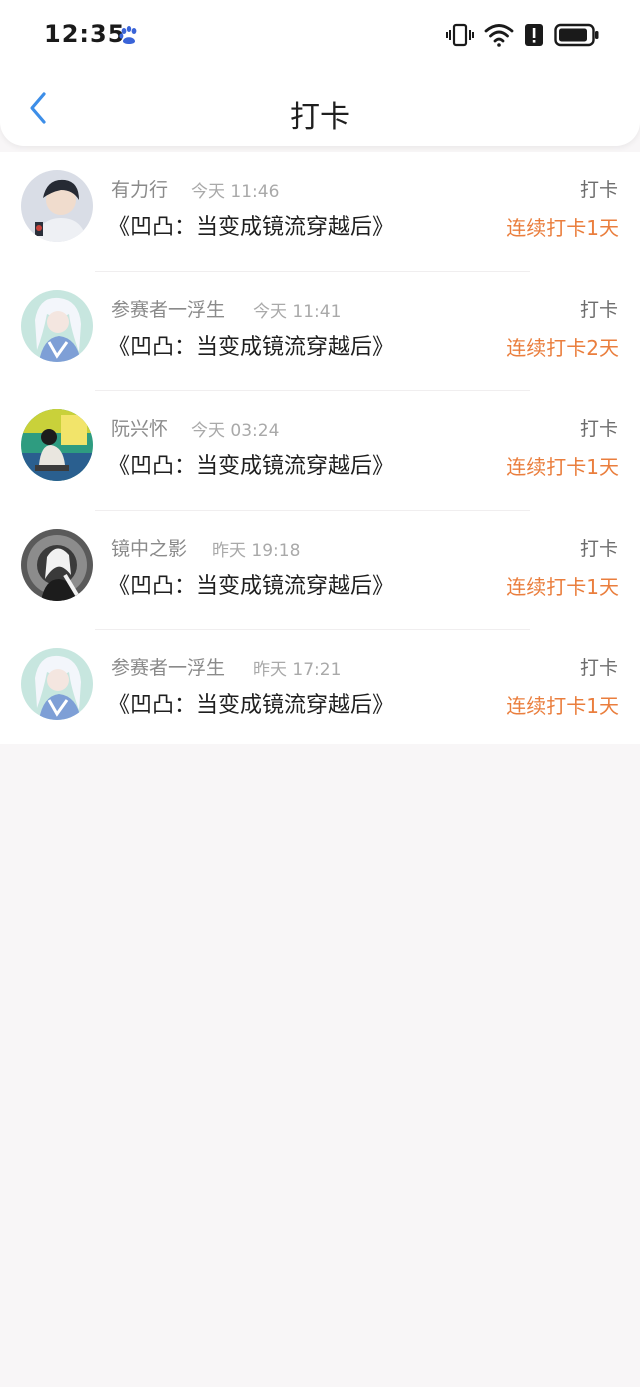  What do you see at coordinates (523, 35) in the screenshot?
I see `system-icons` at bounding box center [523, 35].